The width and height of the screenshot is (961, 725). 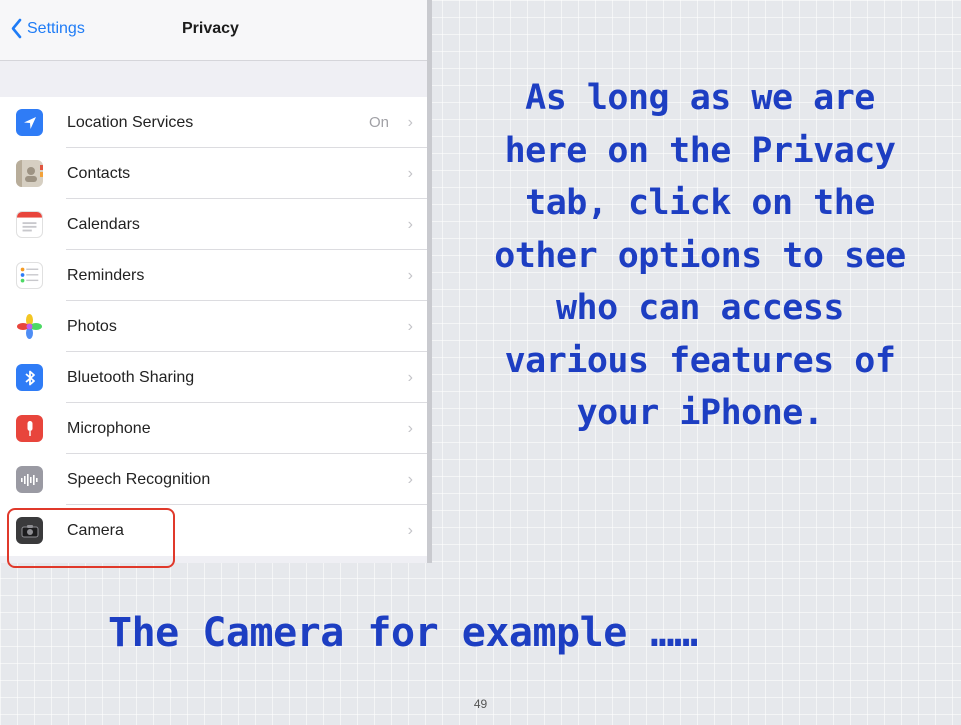 What do you see at coordinates (29, 224) in the screenshot?
I see `calendar-icon` at bounding box center [29, 224].